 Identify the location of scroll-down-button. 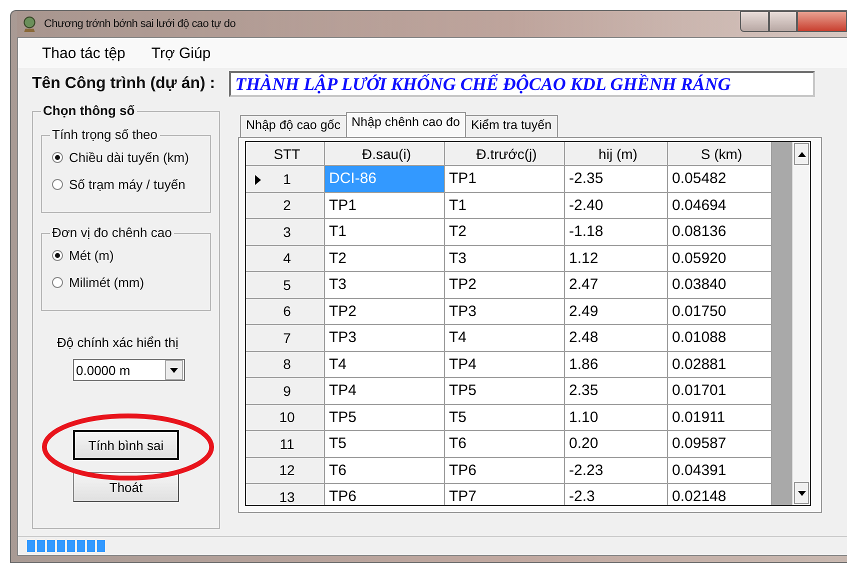
(801, 493).